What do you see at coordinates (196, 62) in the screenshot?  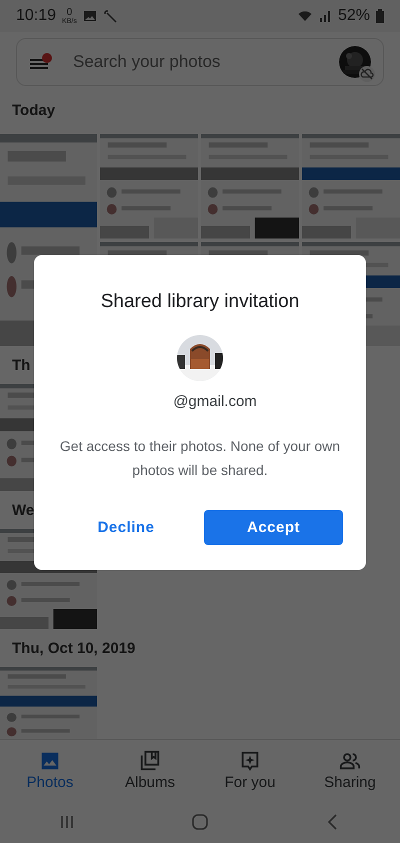 I see `search-field: Search your photos` at bounding box center [196, 62].